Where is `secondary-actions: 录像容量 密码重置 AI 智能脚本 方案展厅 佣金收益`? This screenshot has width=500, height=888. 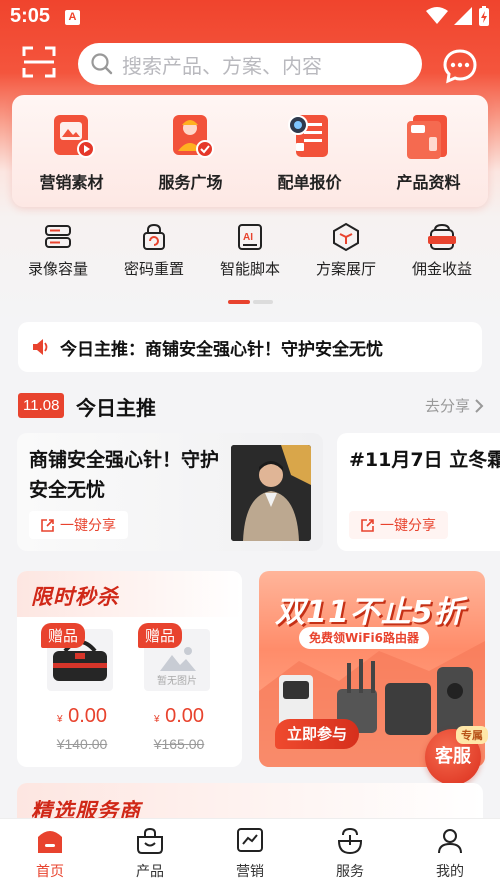 secondary-actions: 录像容量 密码重置 AI 智能脚本 方案展厅 佣金收益 is located at coordinates (250, 254).